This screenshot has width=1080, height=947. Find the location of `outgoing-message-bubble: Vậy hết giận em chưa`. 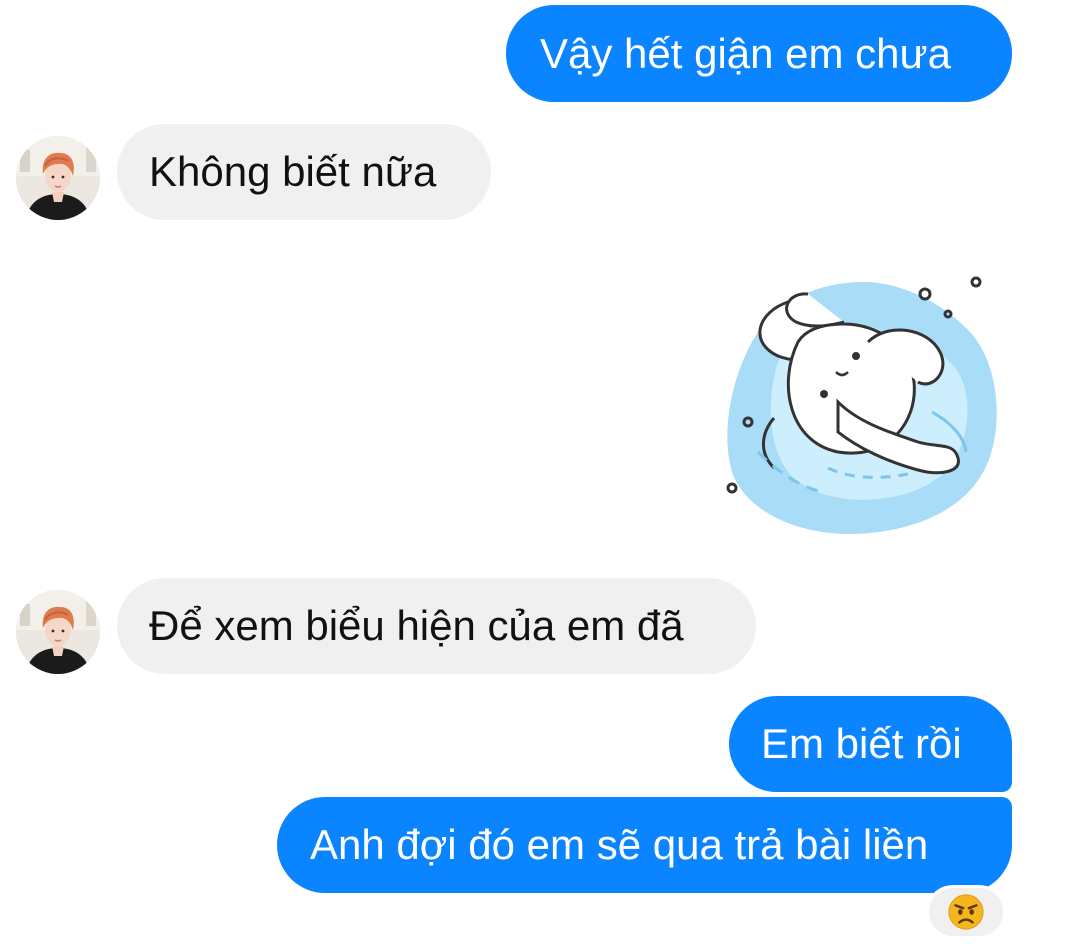

outgoing-message-bubble: Vậy hết giận em chưa is located at coordinates (759, 53).